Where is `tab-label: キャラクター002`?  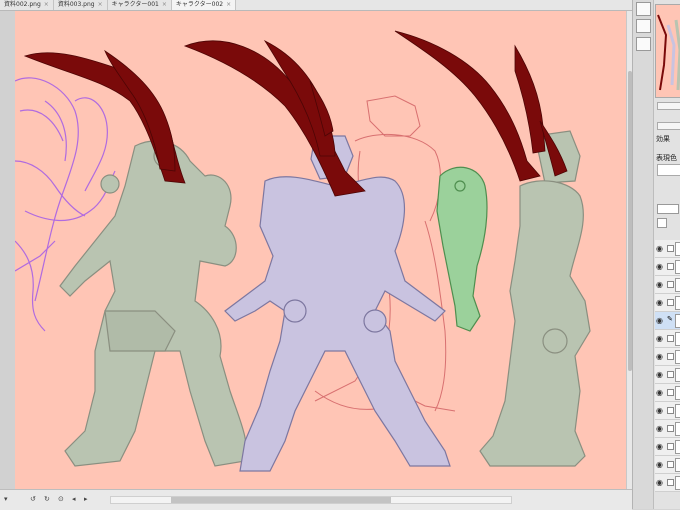
tab-label: キャラクター002 is located at coordinates (199, 4).